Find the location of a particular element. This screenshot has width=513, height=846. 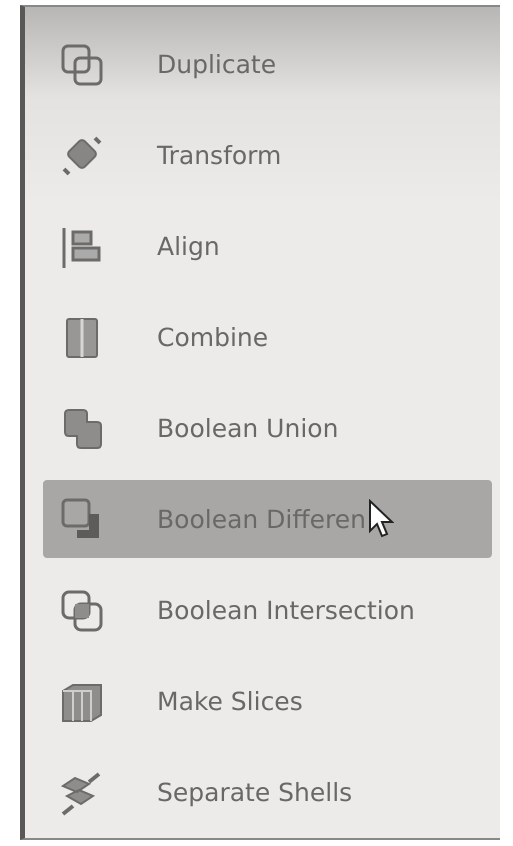

menu-item: Boolean Intersection is located at coordinates (267, 610).